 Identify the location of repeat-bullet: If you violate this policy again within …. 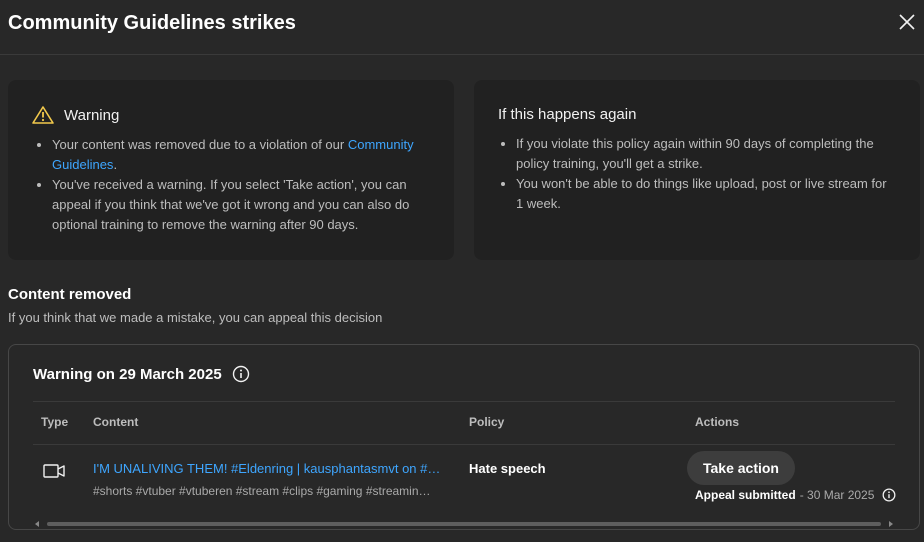
(706, 154).